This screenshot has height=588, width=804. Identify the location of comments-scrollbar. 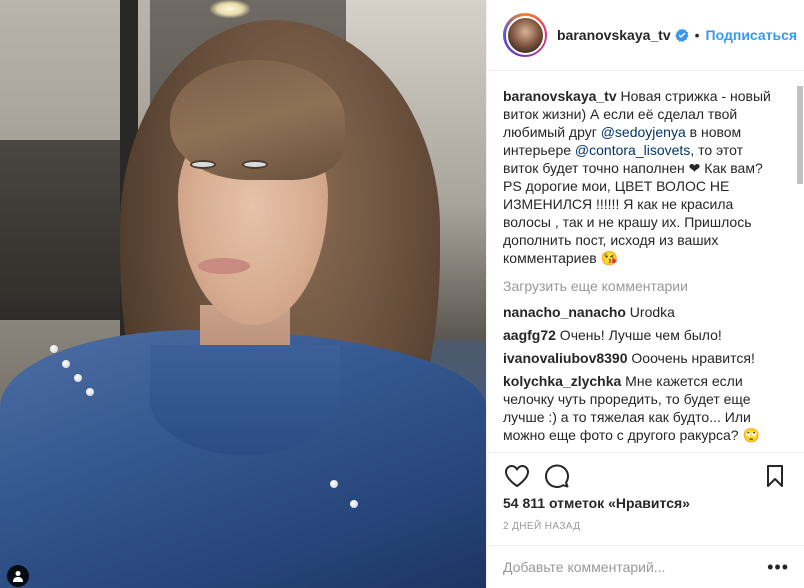
(800, 263).